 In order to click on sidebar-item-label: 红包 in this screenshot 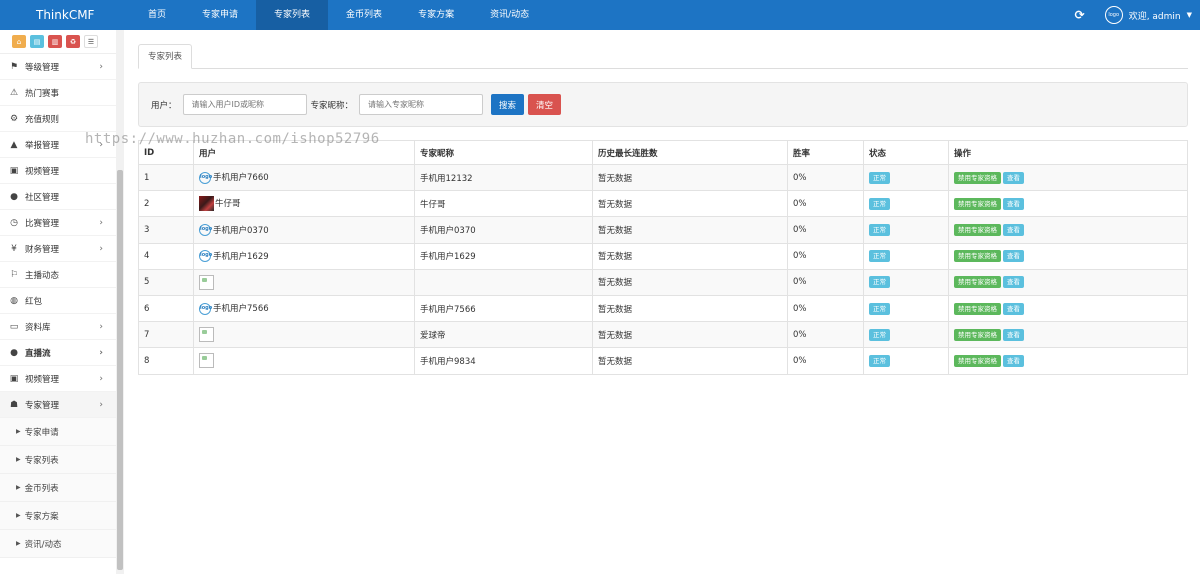, I will do `click(34, 301)`.